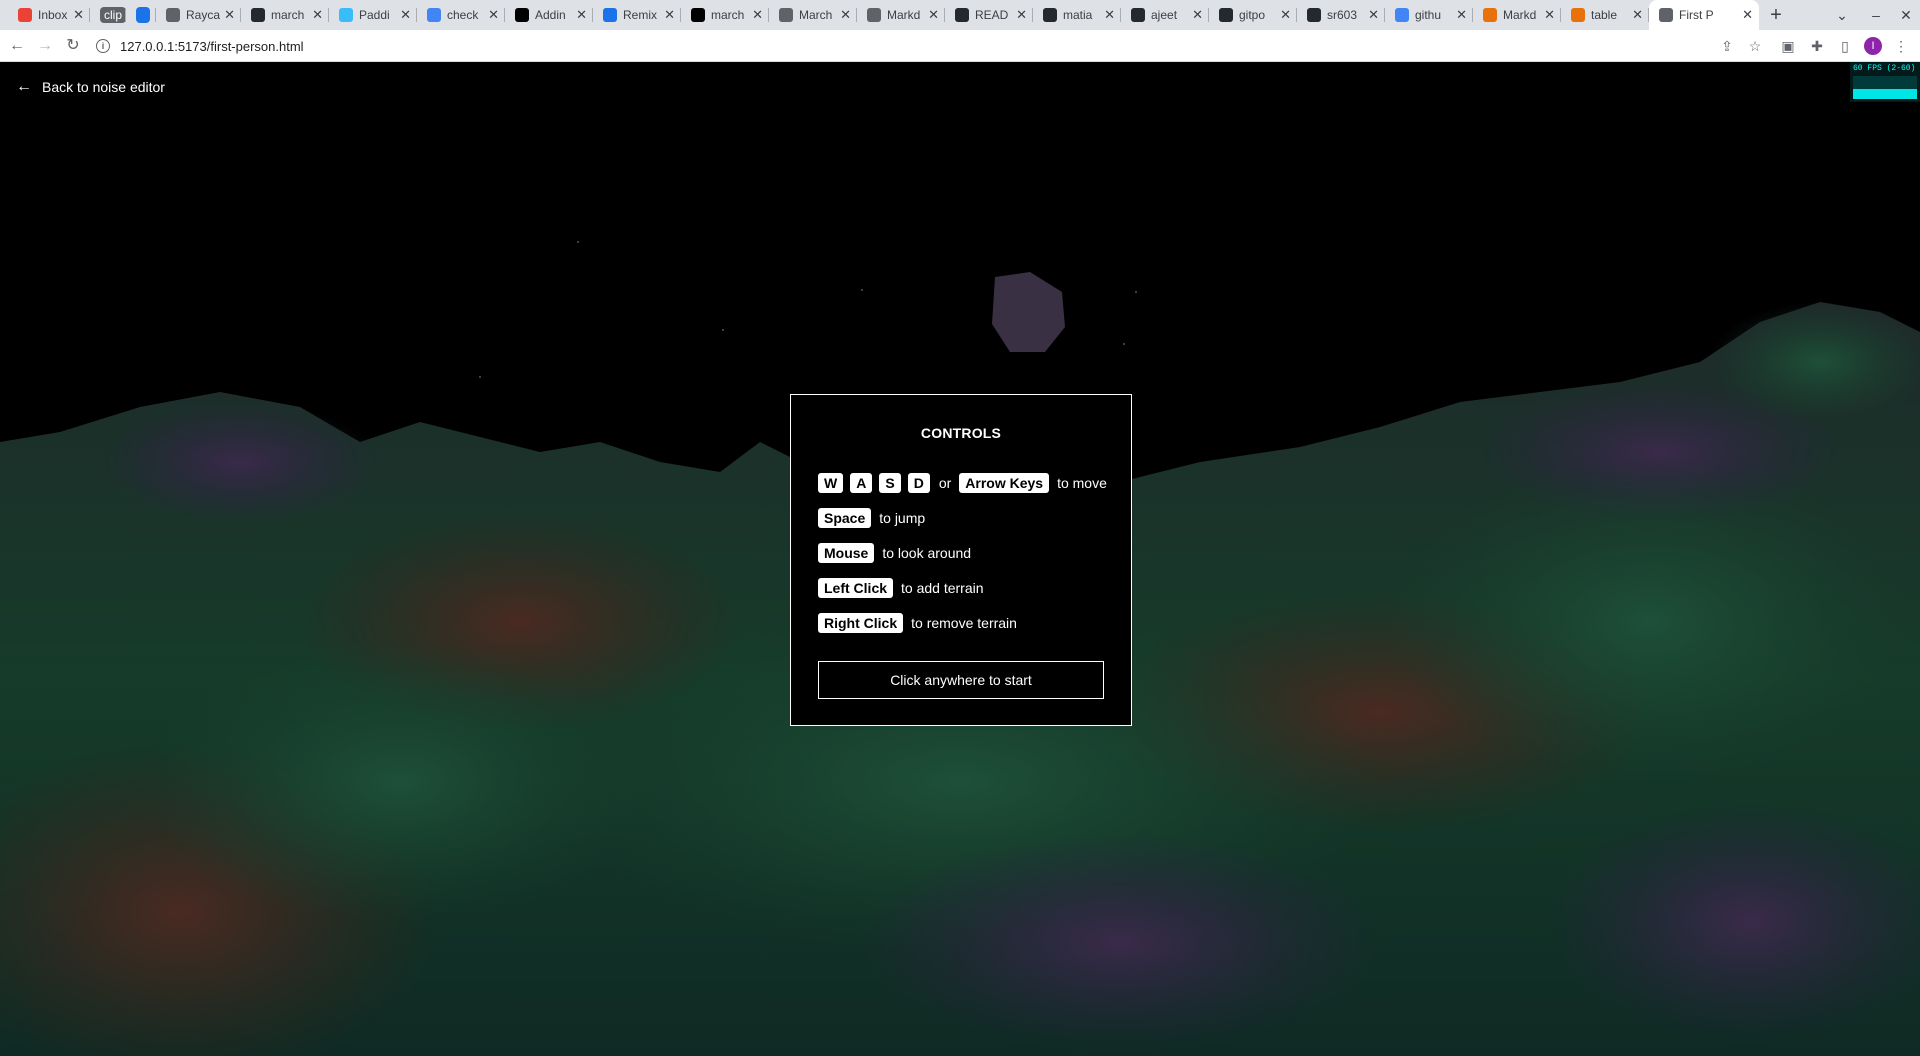 The height and width of the screenshot is (1056, 1920). What do you see at coordinates (103, 46) in the screenshot?
I see `site-info-icon: i` at bounding box center [103, 46].